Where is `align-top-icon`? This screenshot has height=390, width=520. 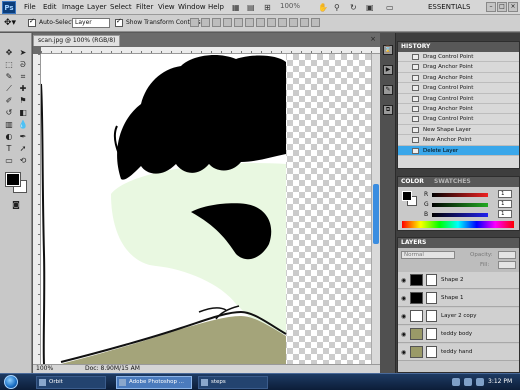 align-top-icon is located at coordinates (194, 22).